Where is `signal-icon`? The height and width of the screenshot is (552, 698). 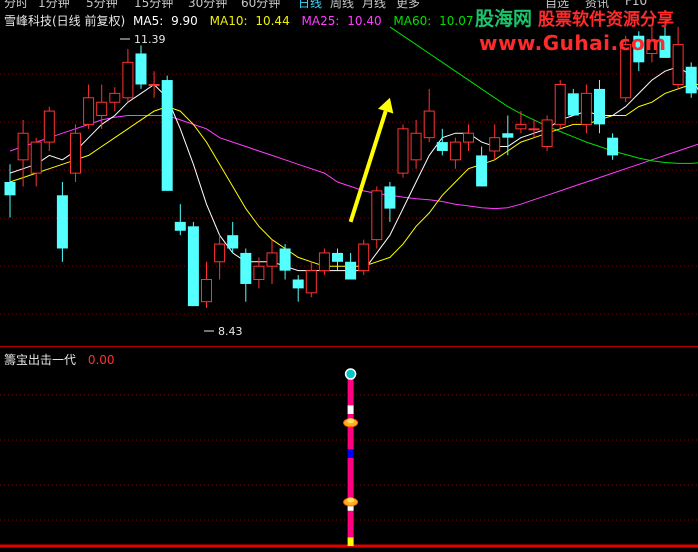
signal-icon is located at coordinates (350, 374).